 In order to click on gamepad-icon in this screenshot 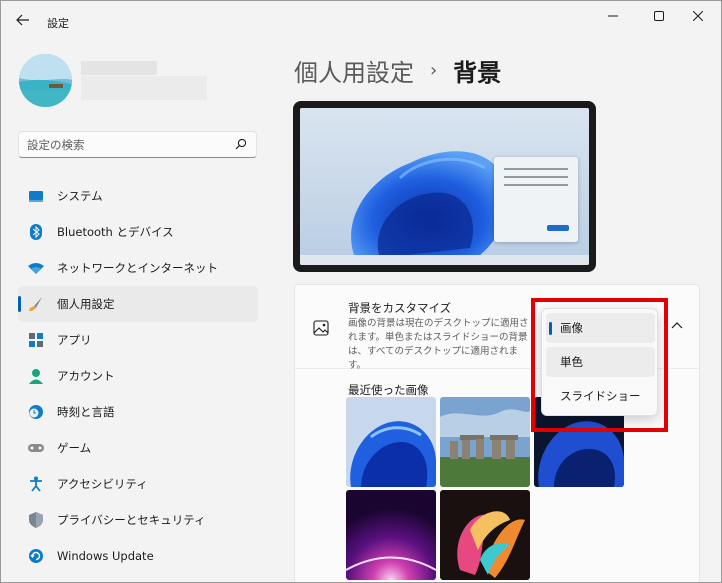, I will do `click(36, 448)`.